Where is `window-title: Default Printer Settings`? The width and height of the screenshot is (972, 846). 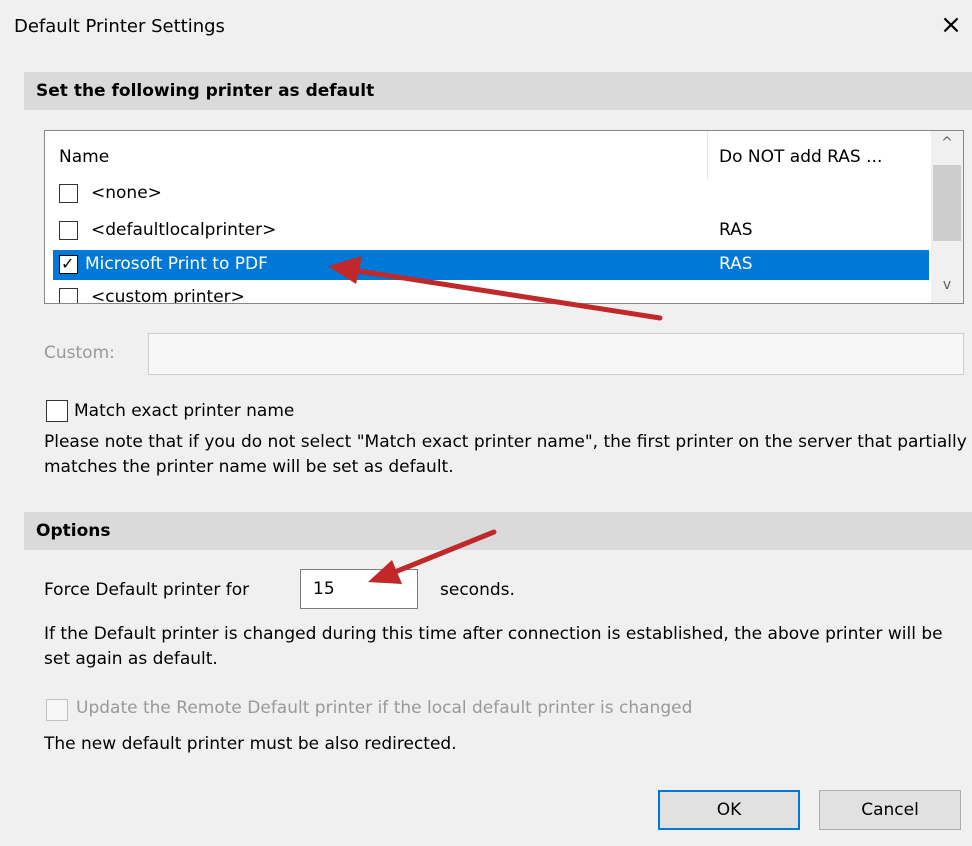 window-title: Default Printer Settings is located at coordinates (119, 26).